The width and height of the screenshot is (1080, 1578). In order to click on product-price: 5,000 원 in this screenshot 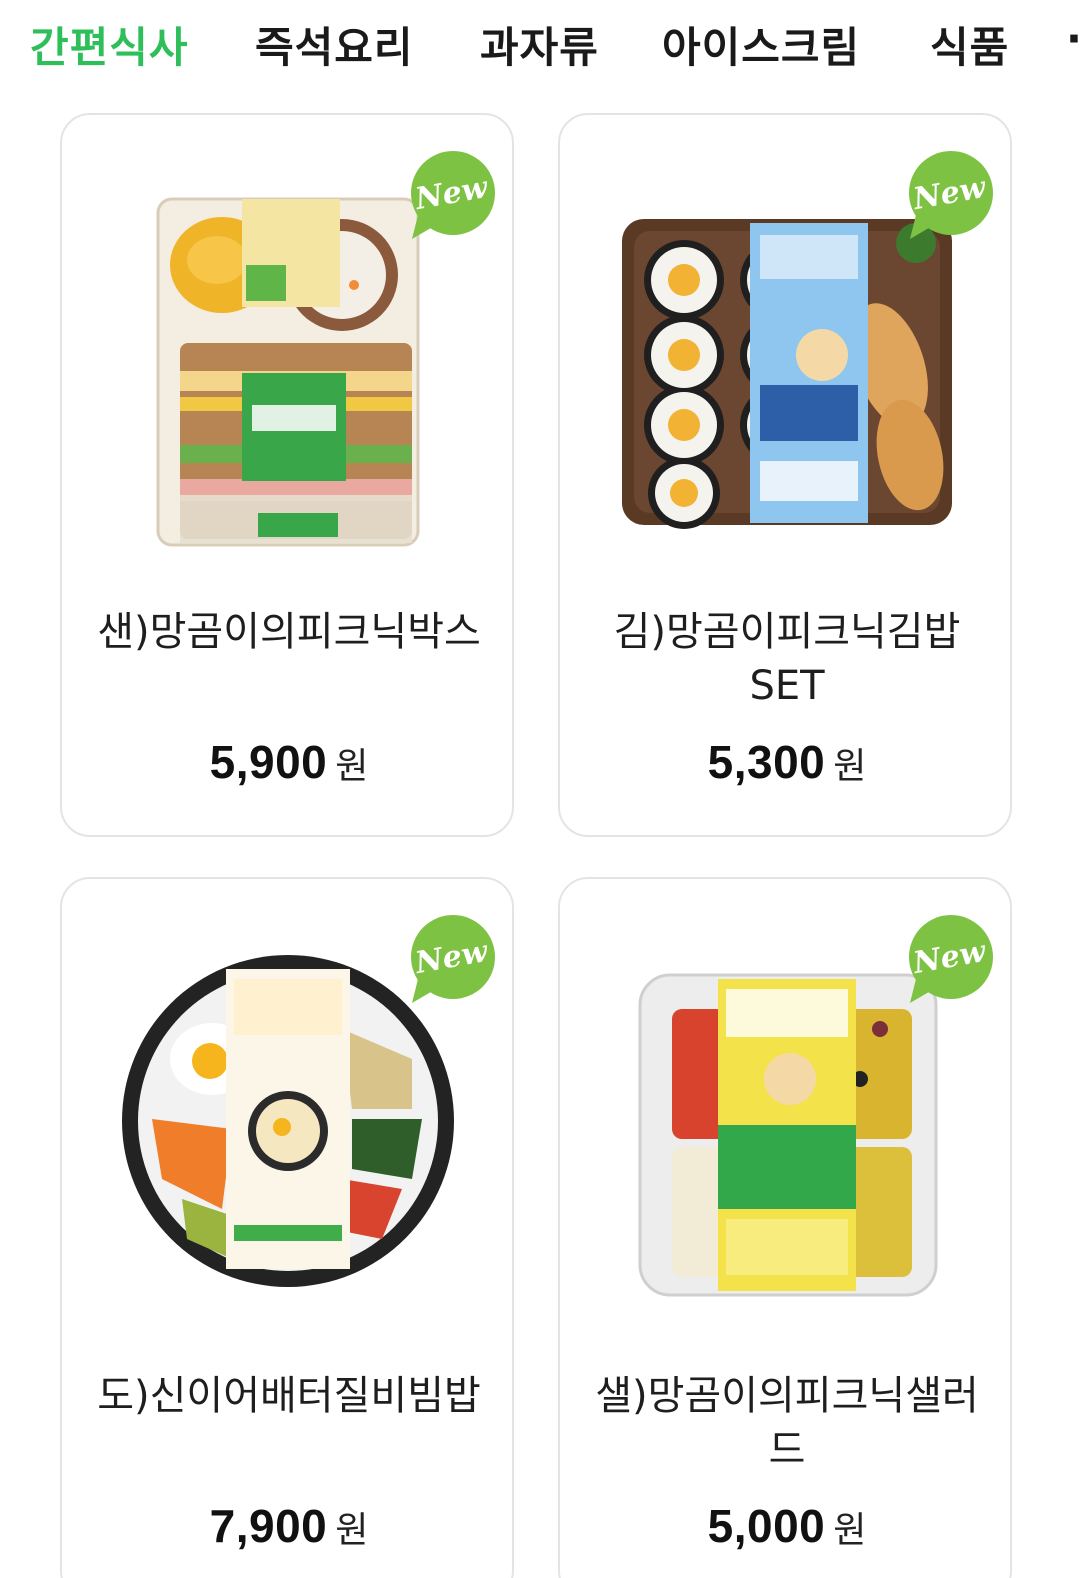, I will do `click(785, 1526)`.